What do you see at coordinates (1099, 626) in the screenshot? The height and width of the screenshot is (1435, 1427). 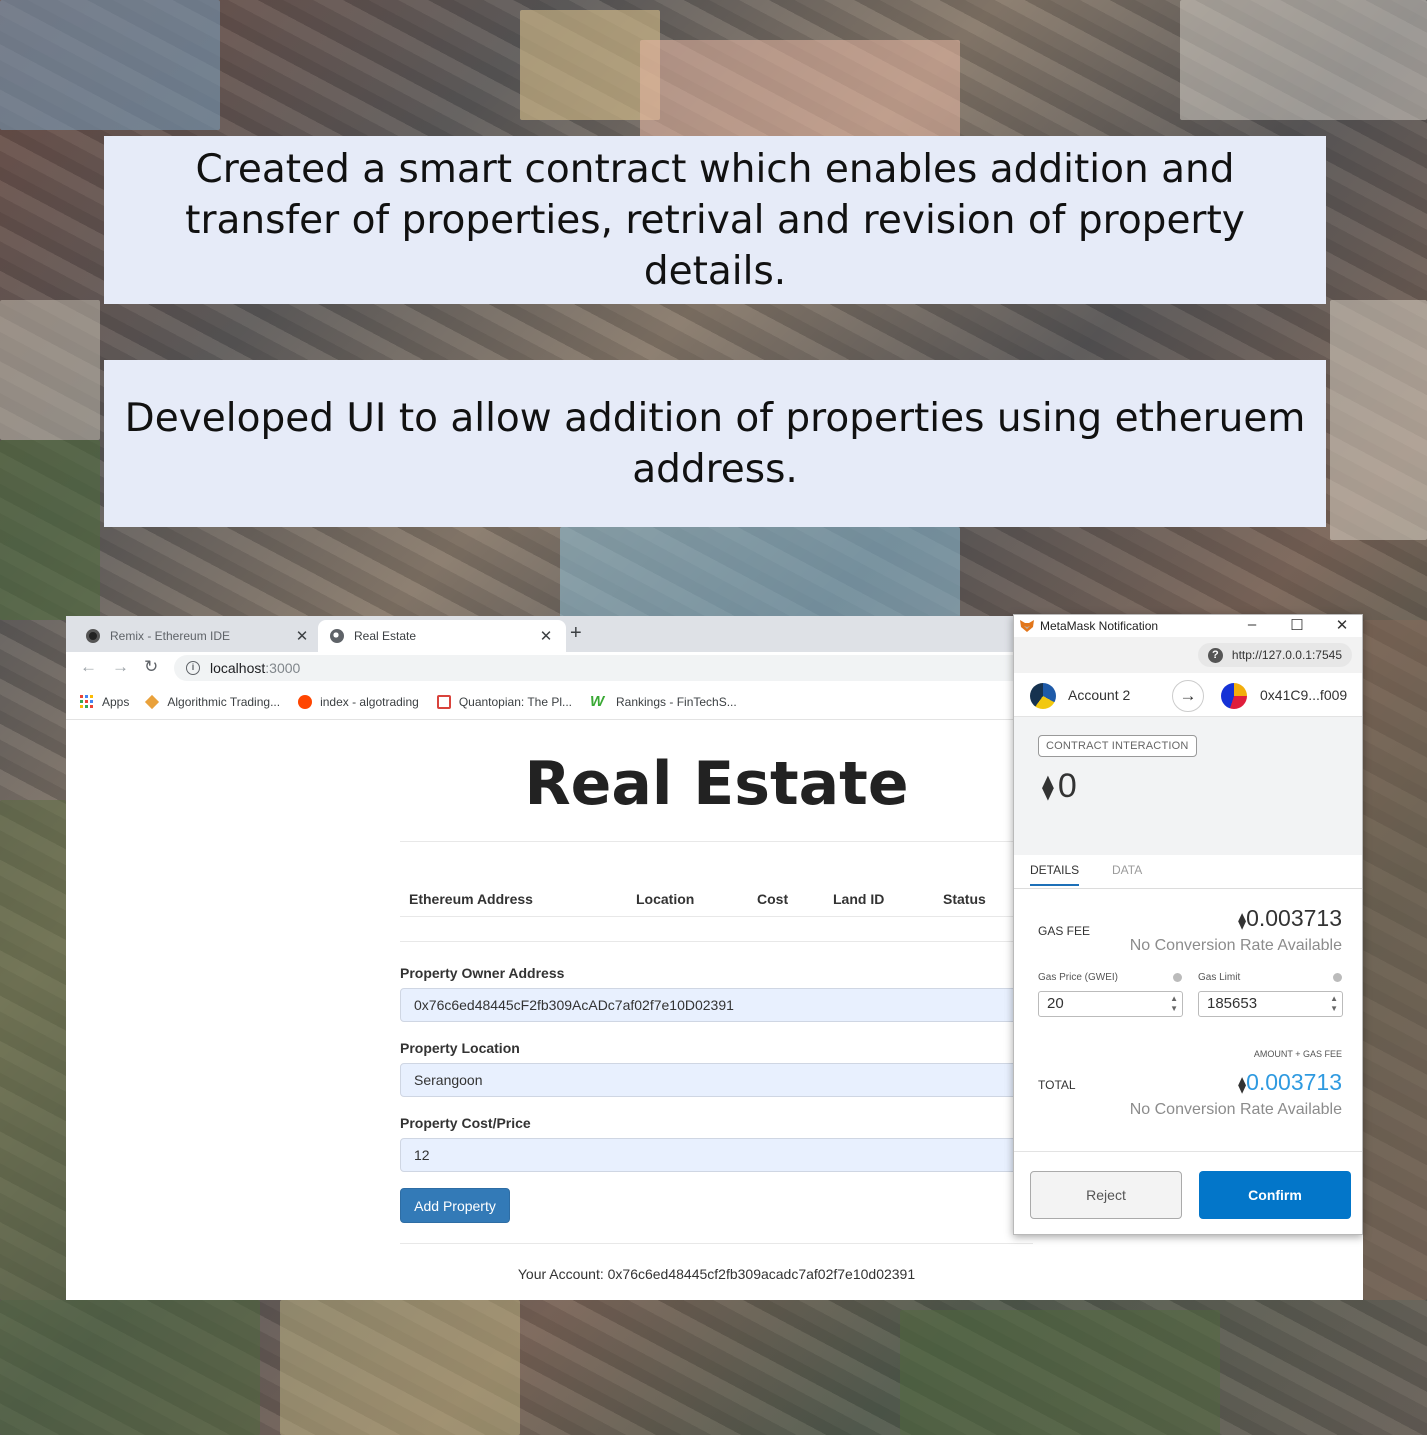 I see `metamask-window-title: MetaMask Notification` at bounding box center [1099, 626].